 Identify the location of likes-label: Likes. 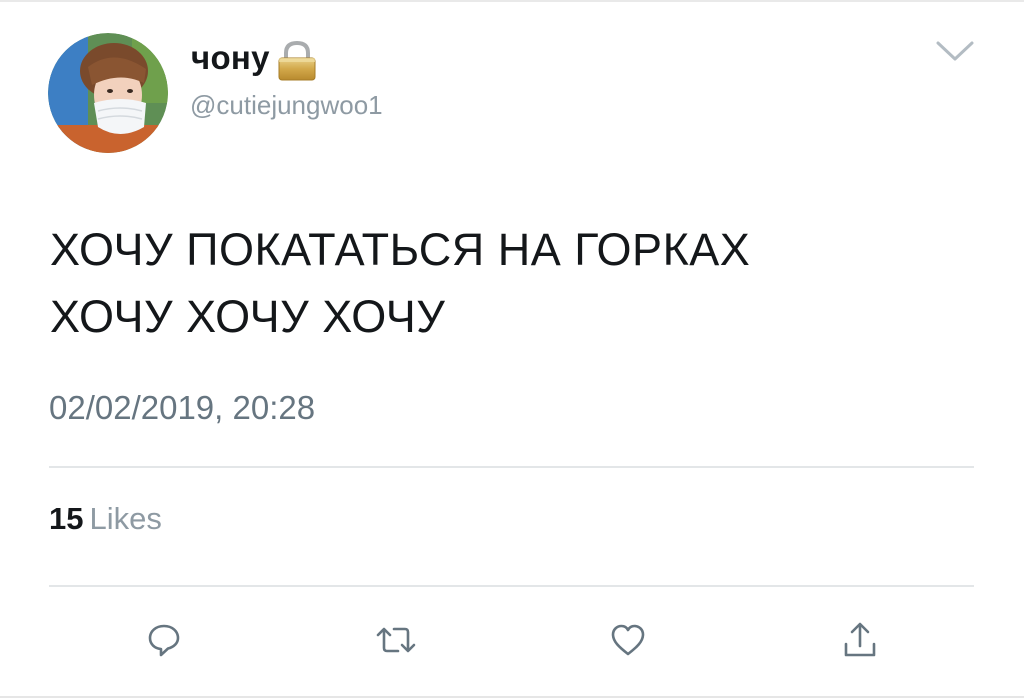
(125, 518).